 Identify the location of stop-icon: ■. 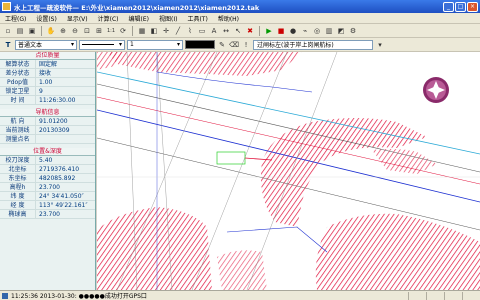
(281, 31).